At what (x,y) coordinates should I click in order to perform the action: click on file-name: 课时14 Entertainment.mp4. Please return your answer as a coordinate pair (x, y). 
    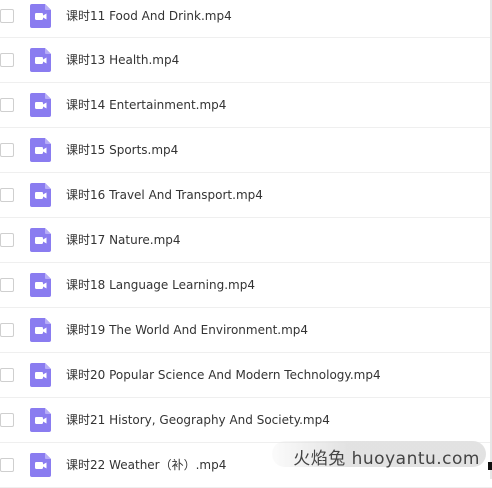
    Looking at the image, I should click on (146, 105).